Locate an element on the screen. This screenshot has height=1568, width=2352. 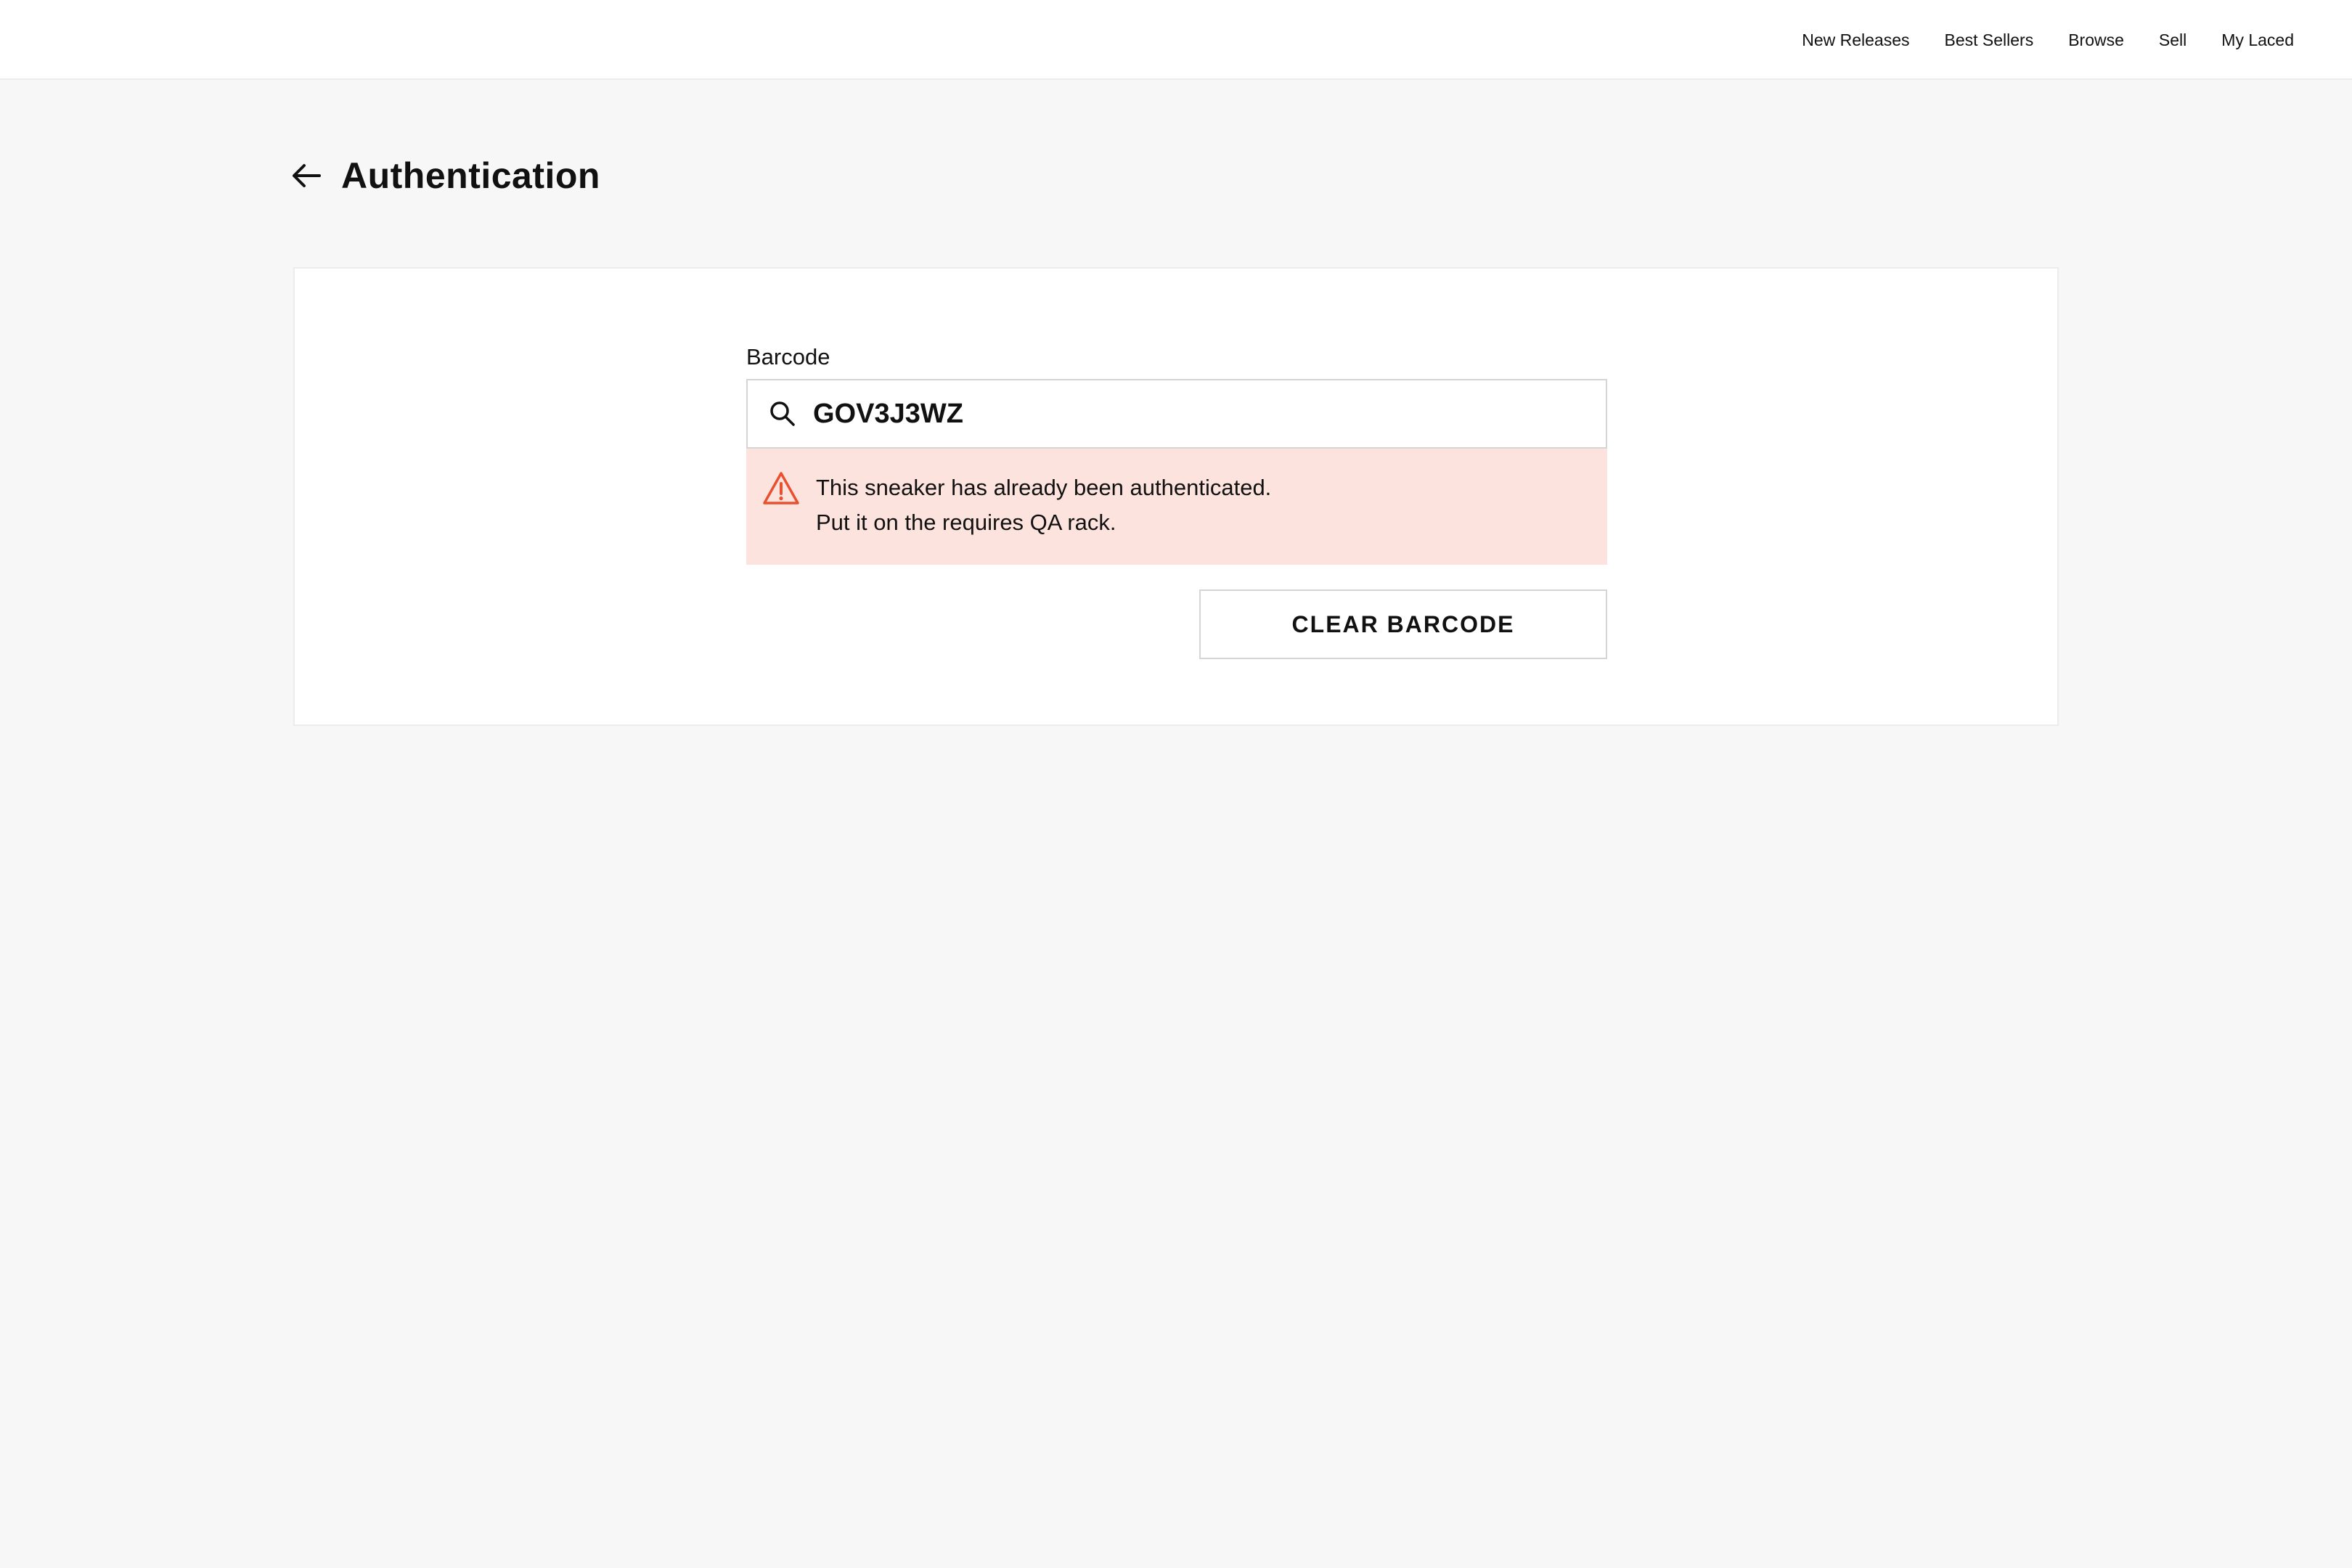
barcode-input is located at coordinates (1176, 414).